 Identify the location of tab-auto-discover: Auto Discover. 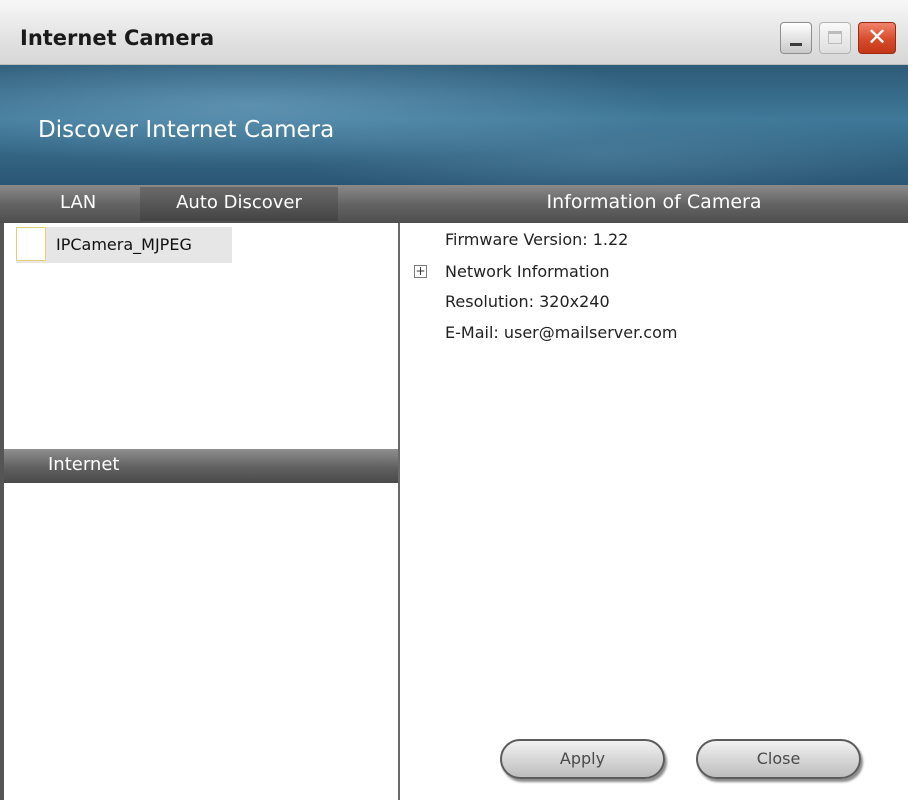
(239, 204).